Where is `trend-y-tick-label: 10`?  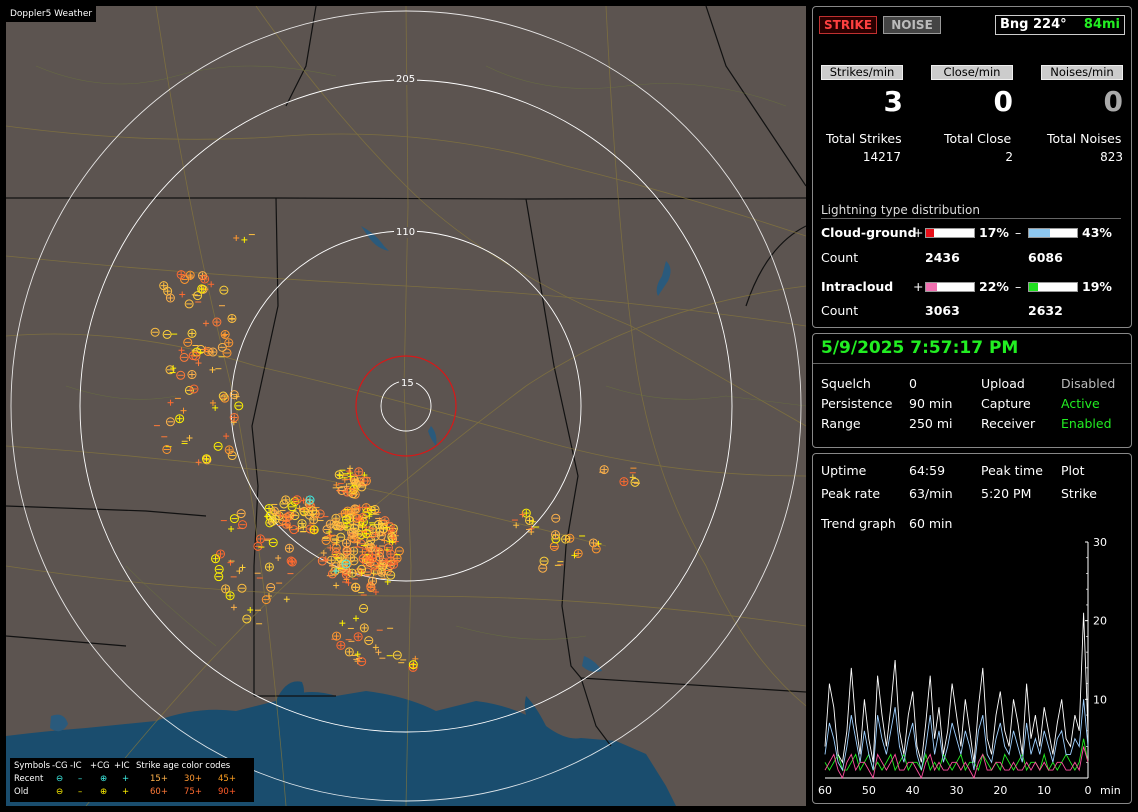 trend-y-tick-label: 10 is located at coordinates (1100, 699).